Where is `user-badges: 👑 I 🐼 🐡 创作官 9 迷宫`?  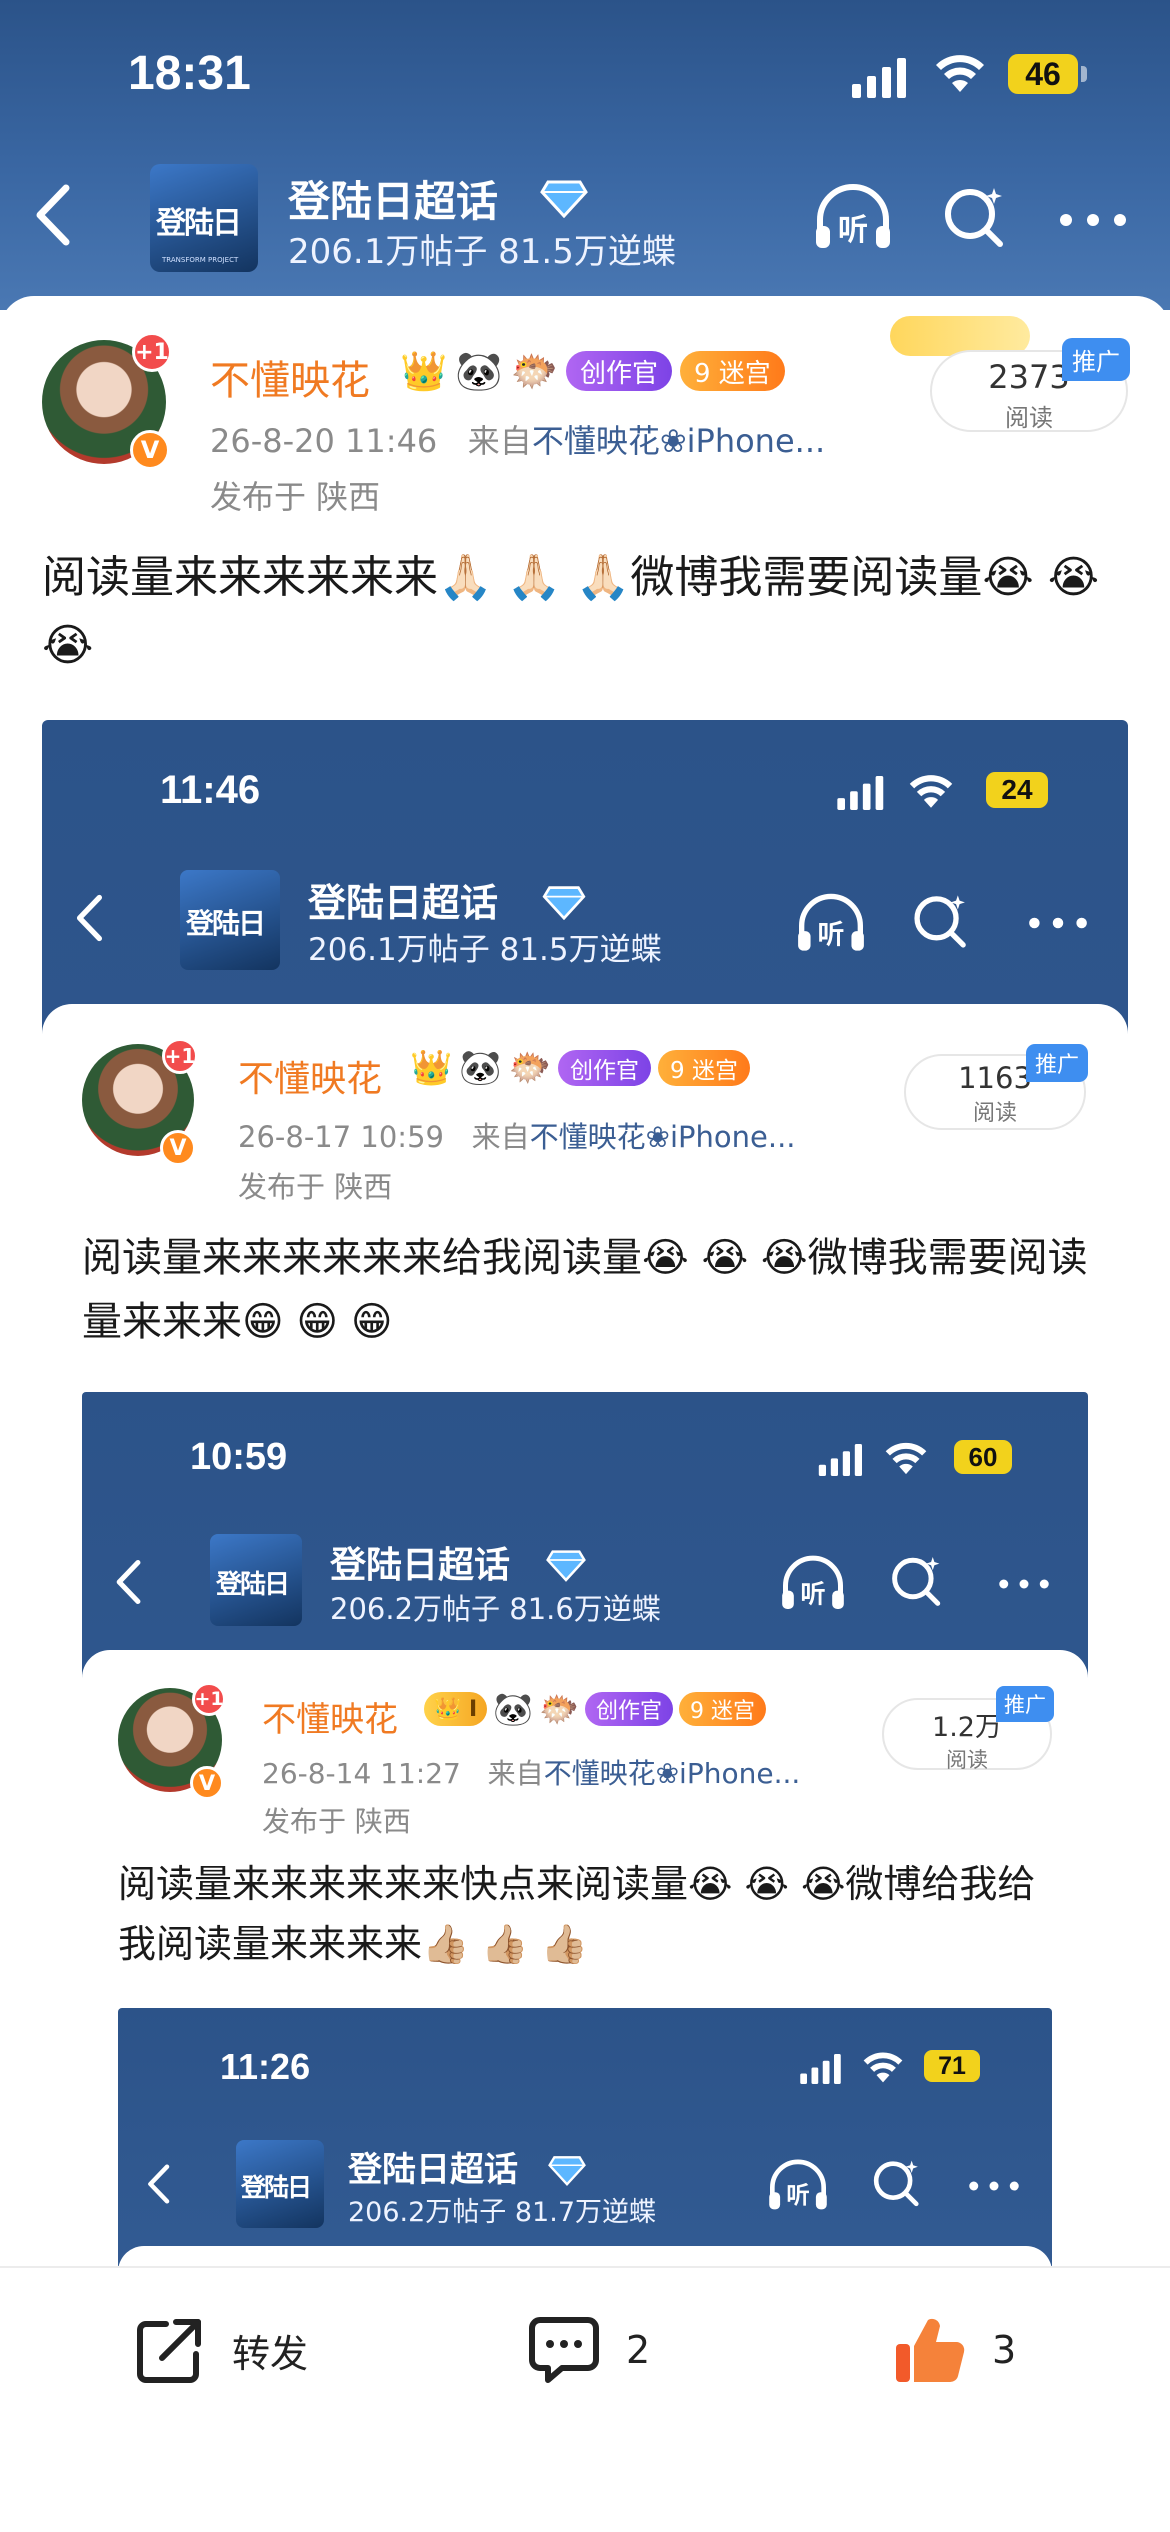 user-badges: 👑 I 🐼 🐡 创作官 9 迷宫 is located at coordinates (595, 1709).